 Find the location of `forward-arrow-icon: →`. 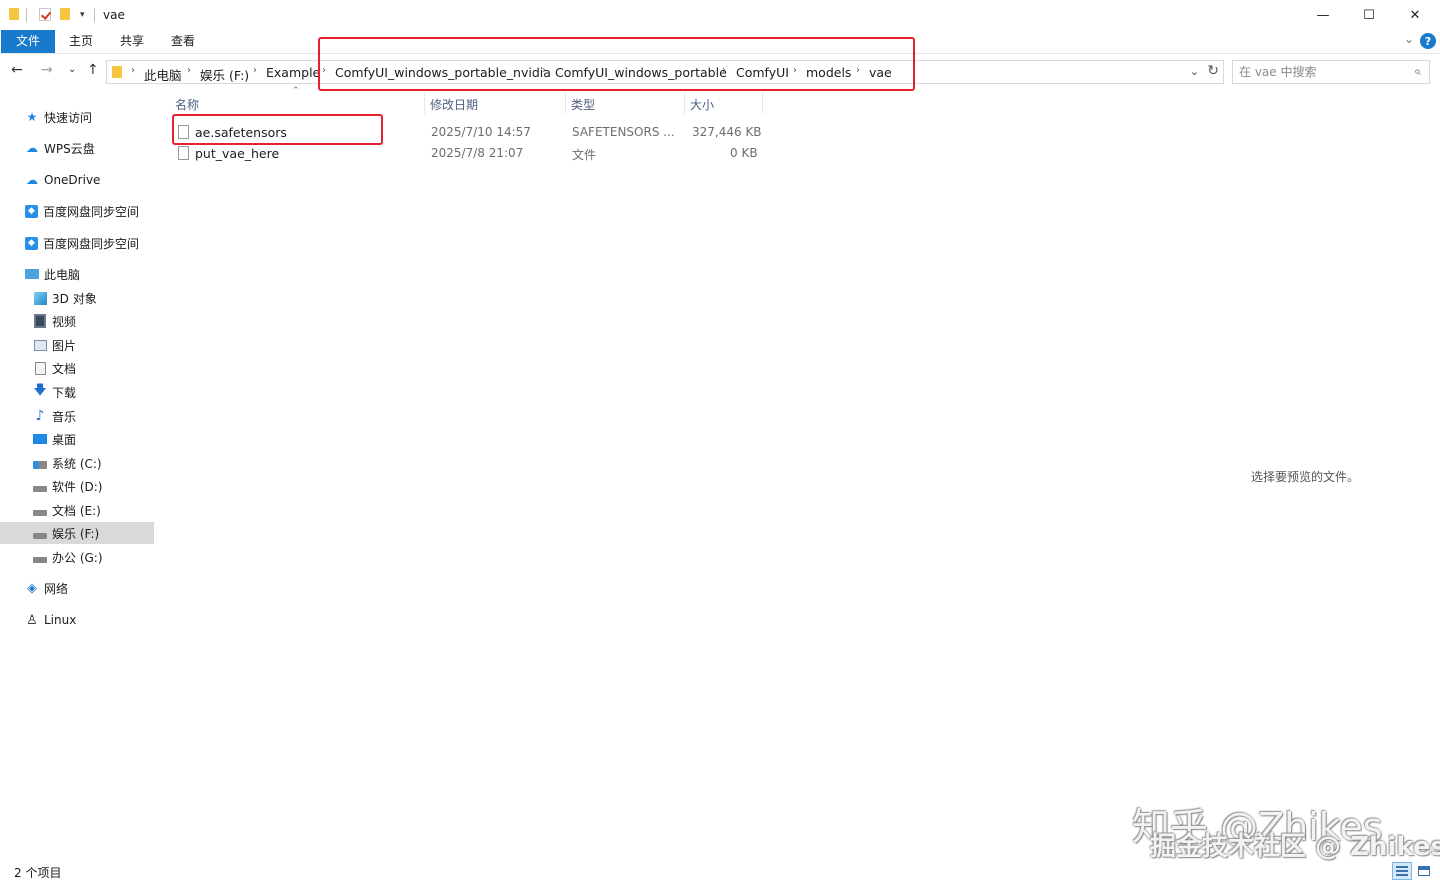

forward-arrow-icon: → is located at coordinates (47, 70).